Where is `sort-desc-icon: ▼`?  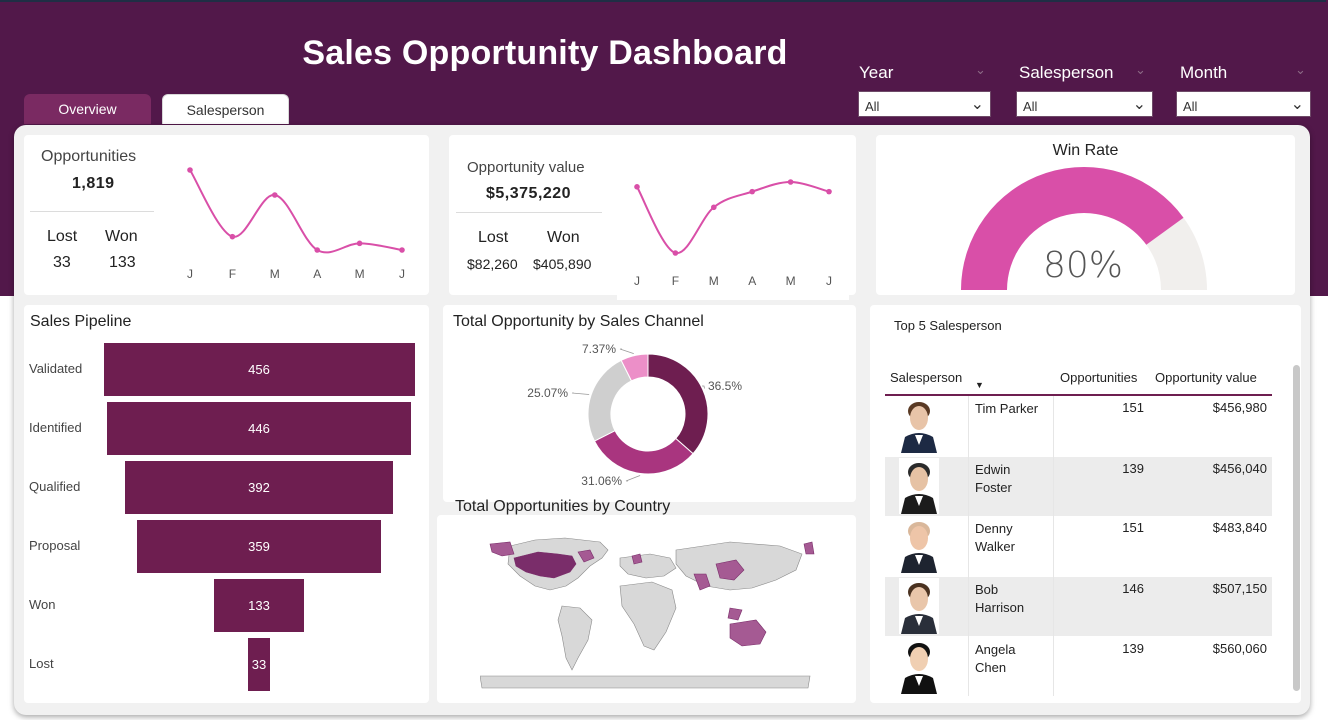
sort-desc-icon: ▼ is located at coordinates (979, 385).